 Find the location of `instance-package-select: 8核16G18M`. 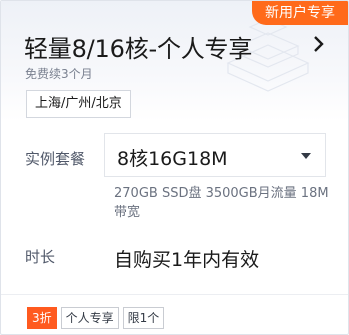

instance-package-select: 8核16G18M is located at coordinates (215, 155).